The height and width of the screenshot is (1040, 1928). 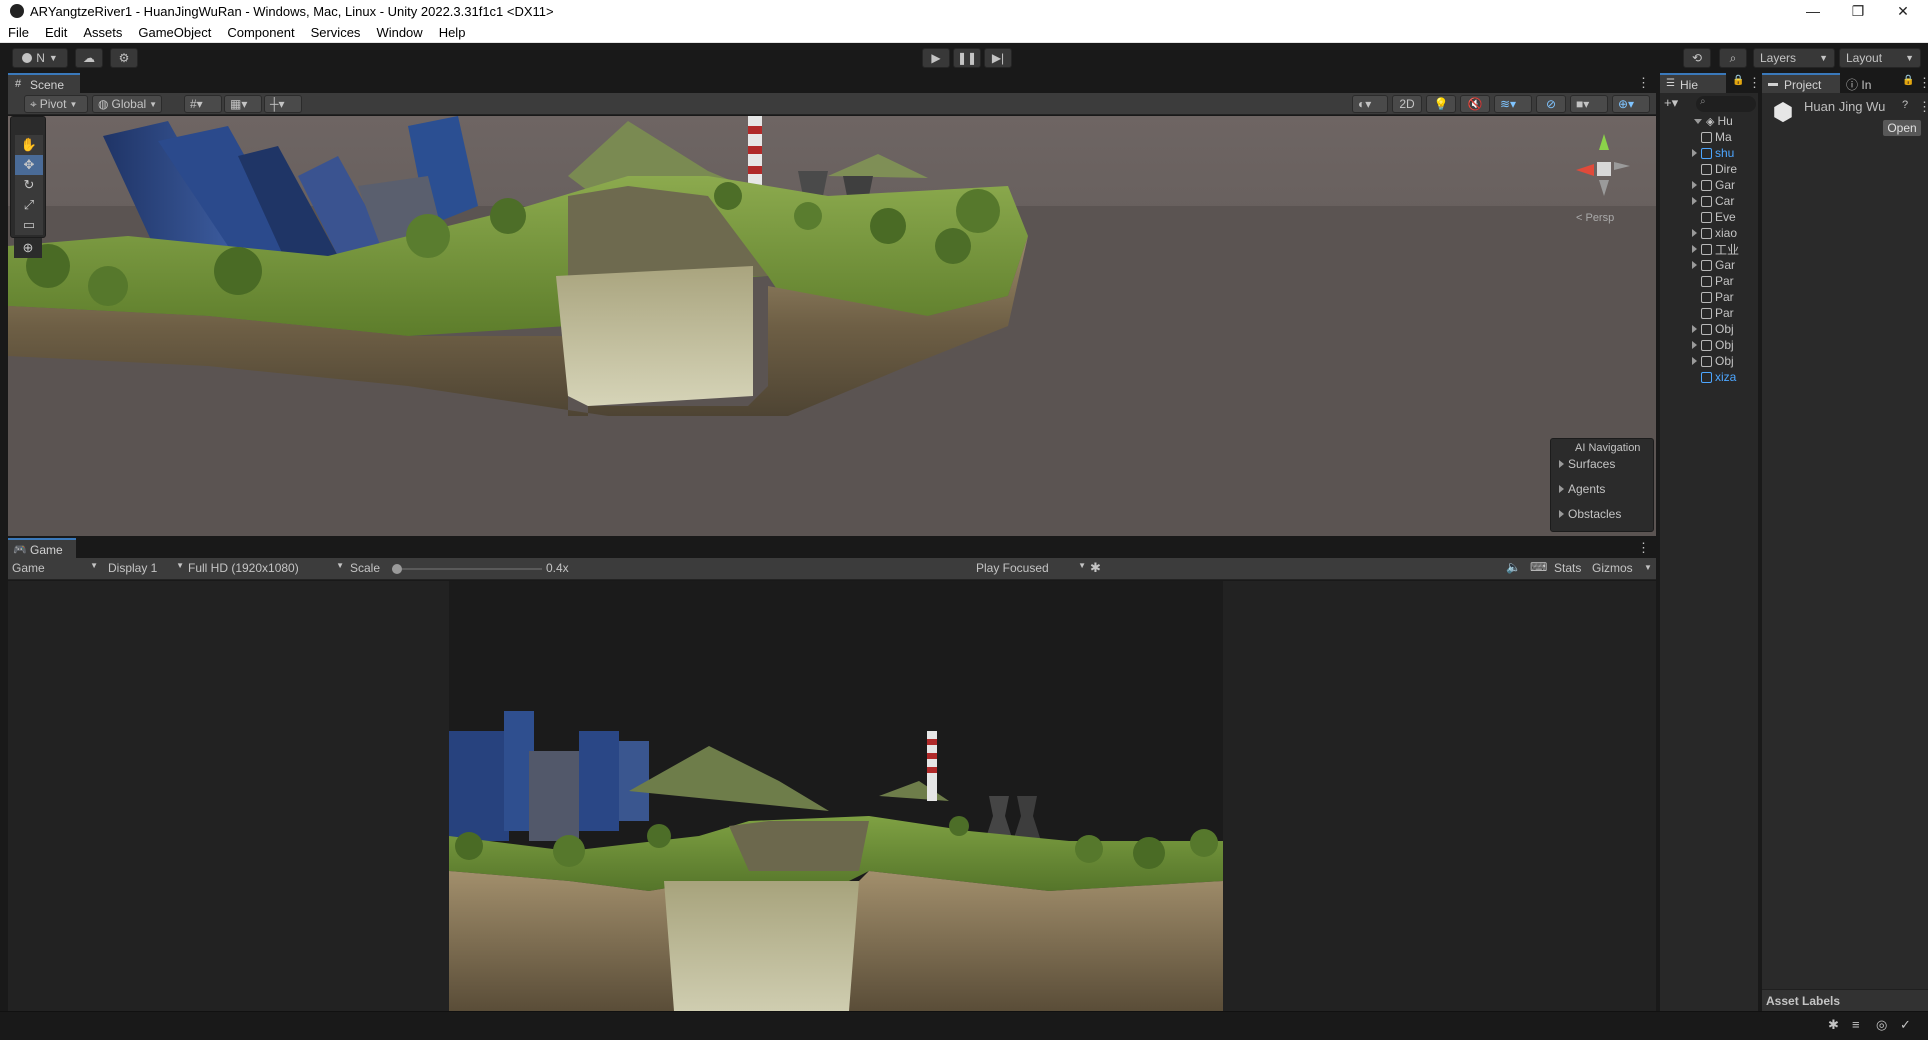 What do you see at coordinates (1801, 83) in the screenshot?
I see `tab-project: ▬ Project` at bounding box center [1801, 83].